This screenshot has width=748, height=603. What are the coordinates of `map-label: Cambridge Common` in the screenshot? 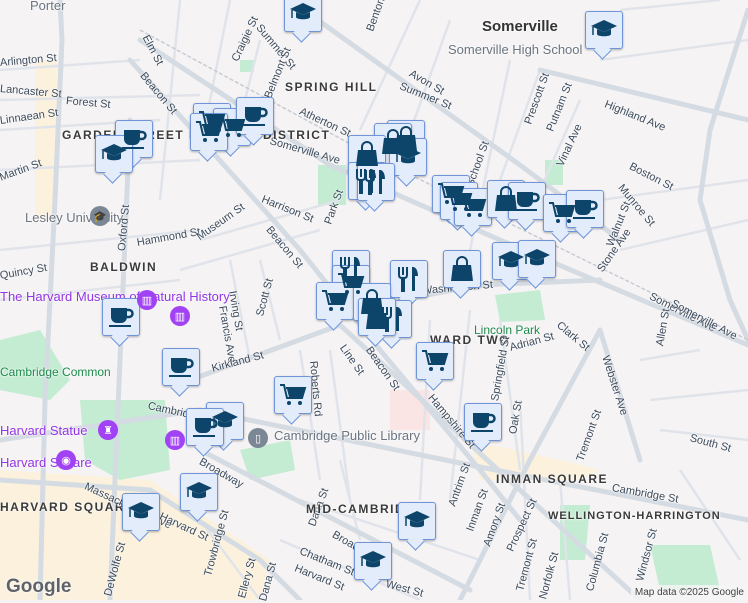 It's located at (55, 372).